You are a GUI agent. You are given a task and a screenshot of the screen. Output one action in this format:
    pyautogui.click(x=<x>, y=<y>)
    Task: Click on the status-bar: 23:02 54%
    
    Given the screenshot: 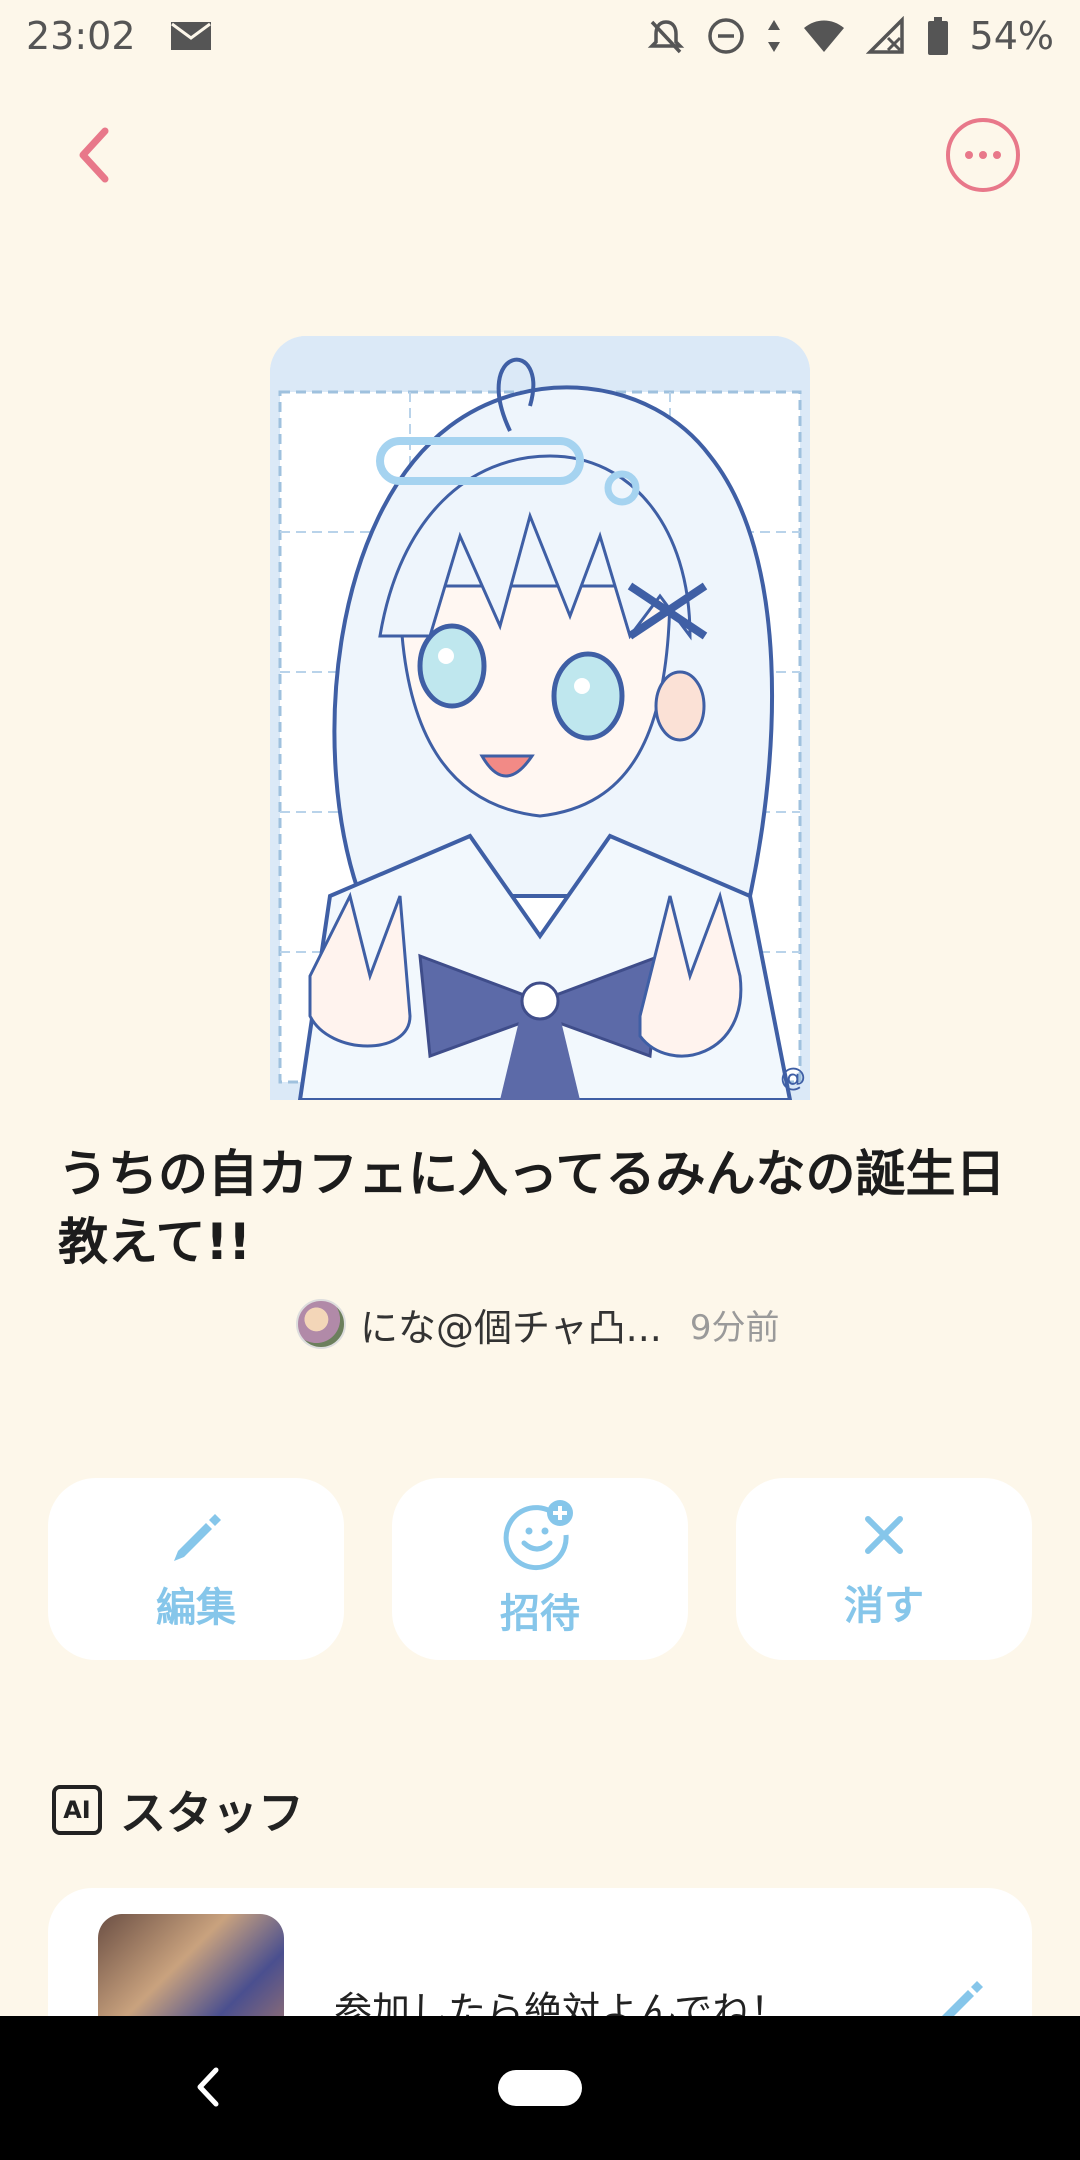 What is the action you would take?
    pyautogui.click(x=540, y=36)
    